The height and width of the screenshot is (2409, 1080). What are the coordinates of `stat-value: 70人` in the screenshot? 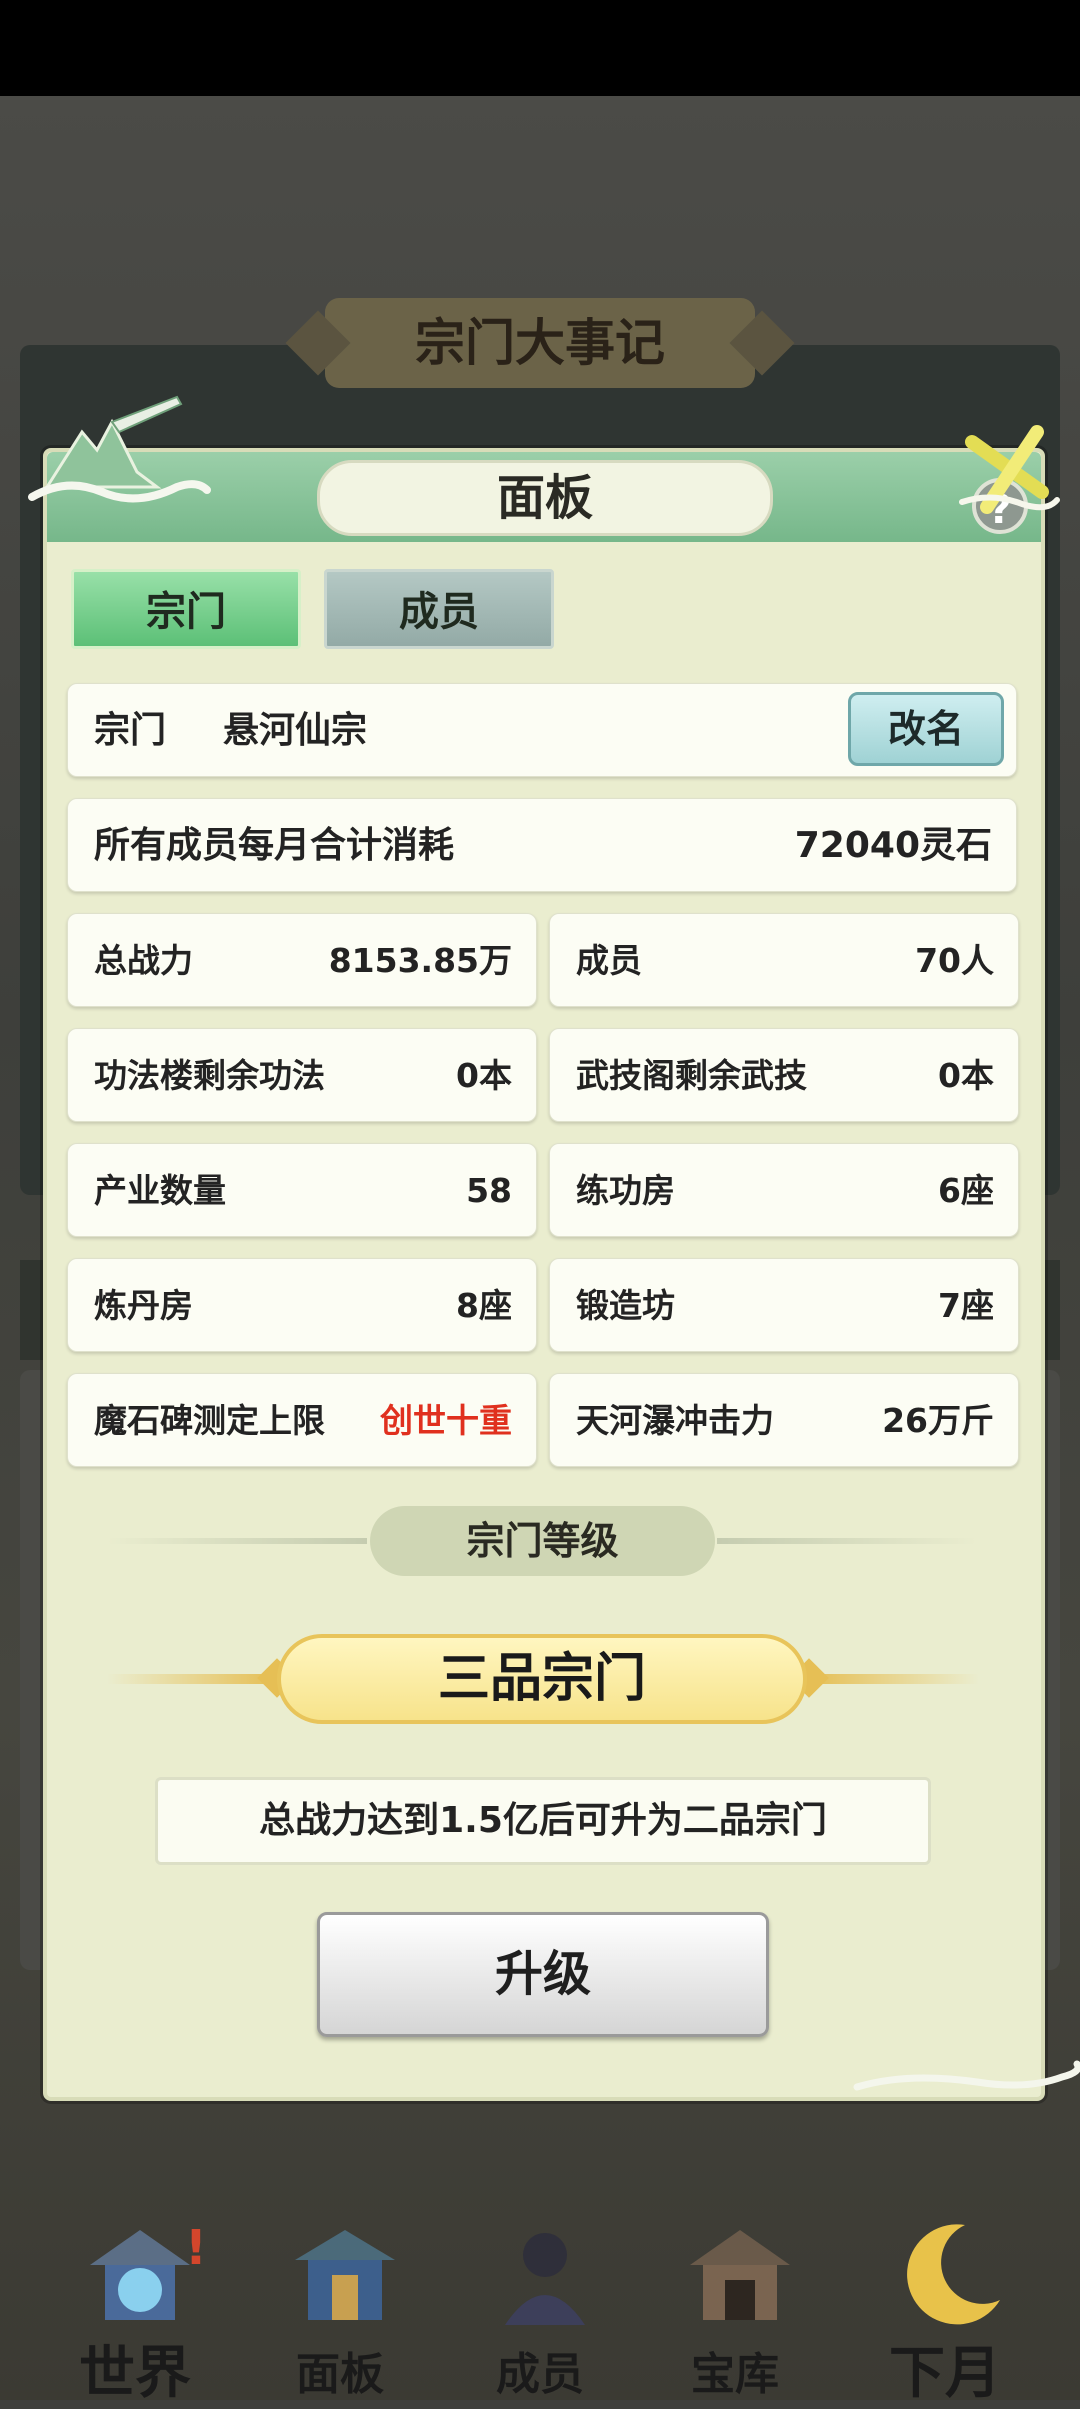 It's located at (954, 960).